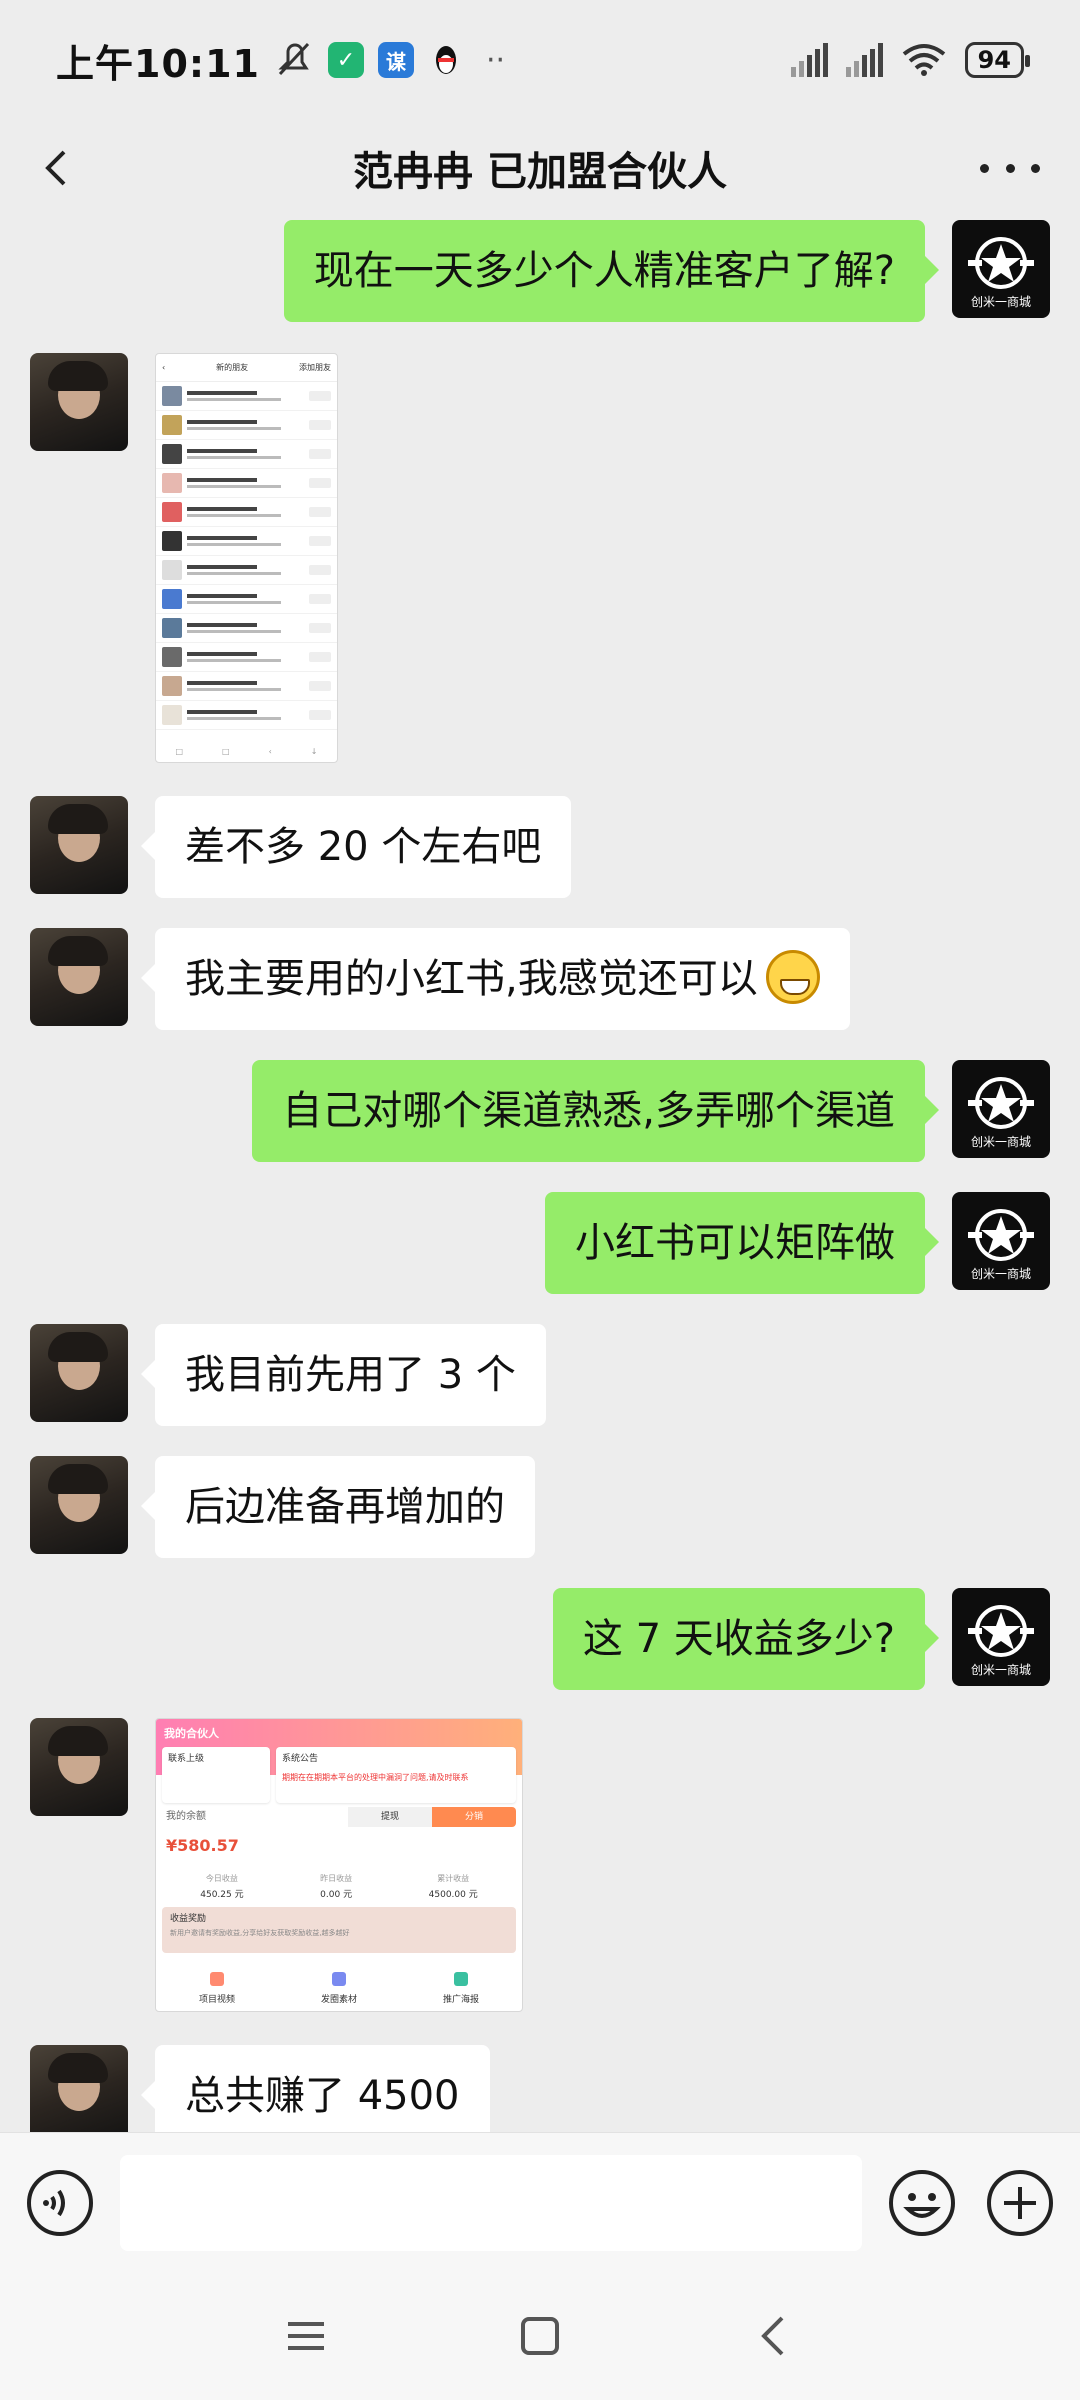 The height and width of the screenshot is (2400, 1080). I want to click on grinning-face-emoji-icon, so click(792, 977).